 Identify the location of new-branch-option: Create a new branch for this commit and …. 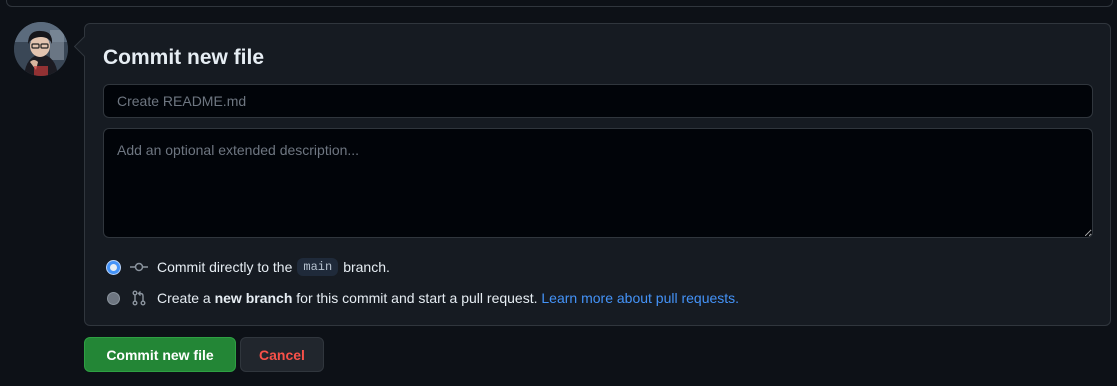
(422, 298).